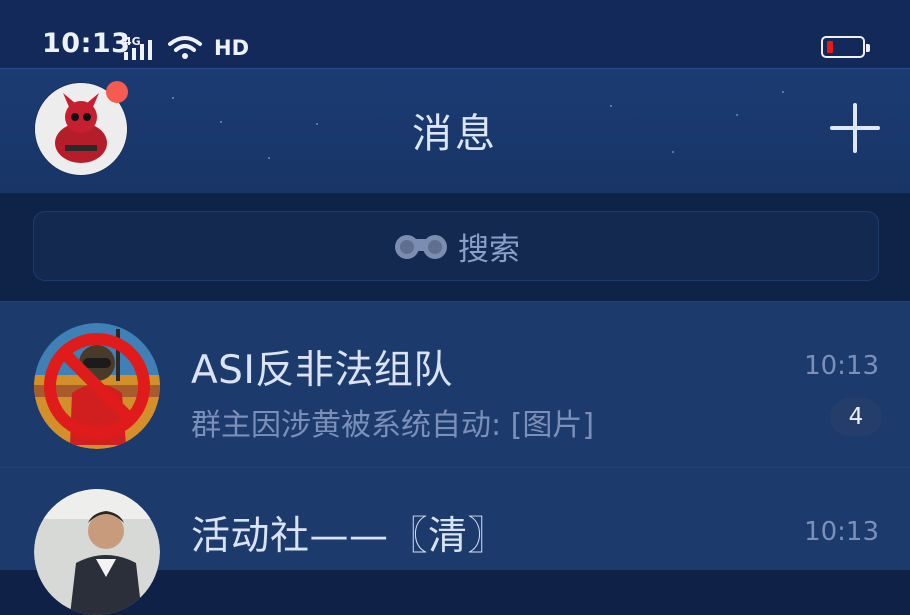  I want to click on status-bar: 10:13 4G HD, so click(455, 34).